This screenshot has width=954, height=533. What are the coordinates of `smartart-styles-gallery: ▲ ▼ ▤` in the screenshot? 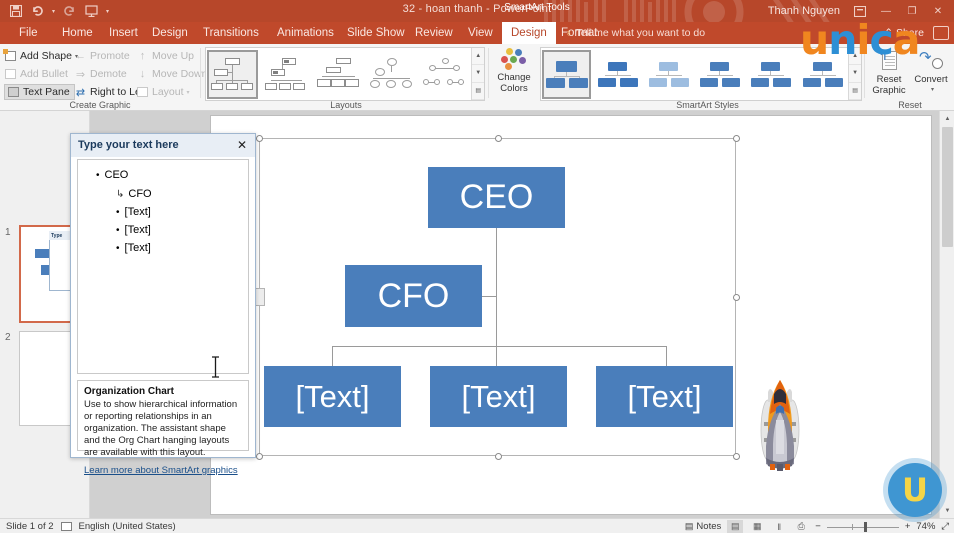 It's located at (701, 74).